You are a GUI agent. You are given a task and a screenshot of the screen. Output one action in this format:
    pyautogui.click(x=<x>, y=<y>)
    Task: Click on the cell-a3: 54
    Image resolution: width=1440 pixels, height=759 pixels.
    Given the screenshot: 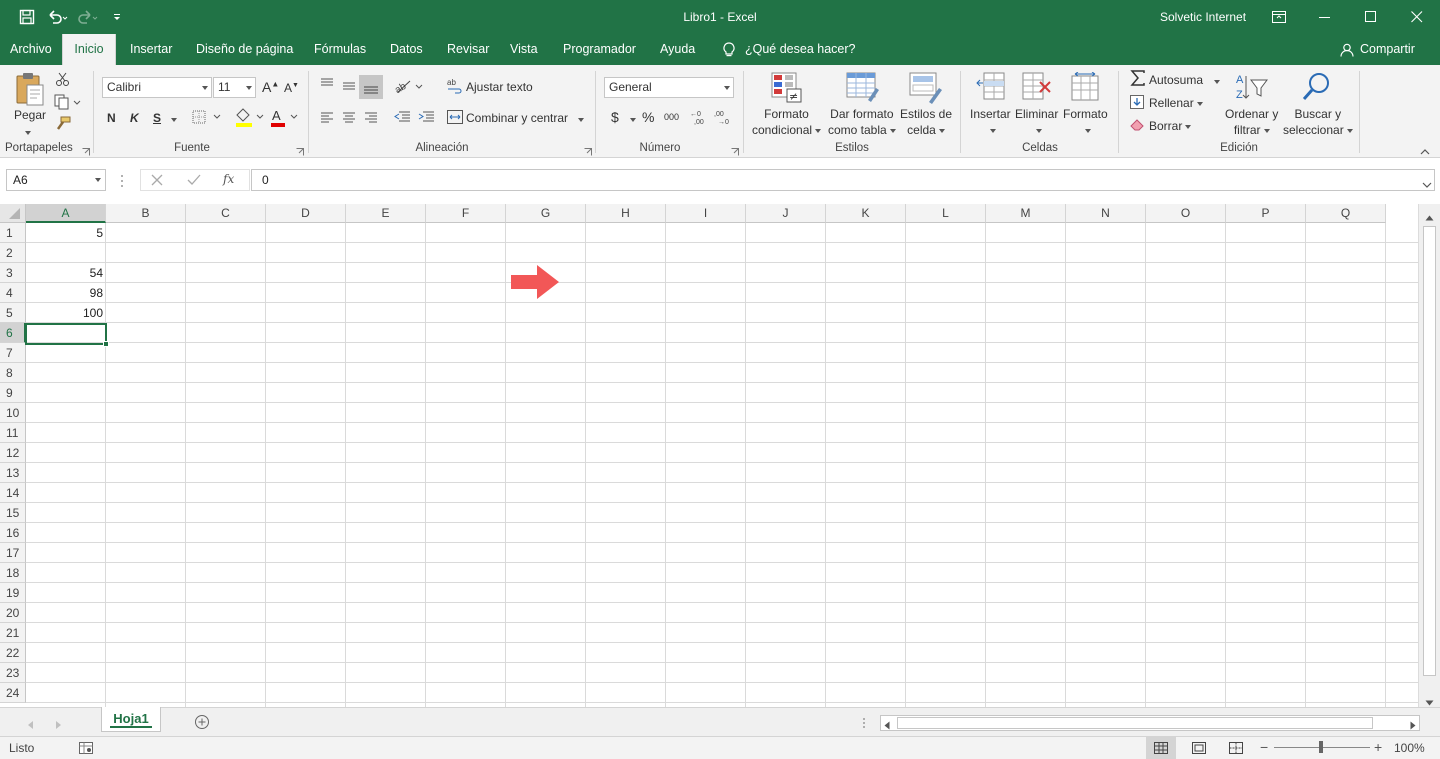 What is the action you would take?
    pyautogui.click(x=66, y=273)
    